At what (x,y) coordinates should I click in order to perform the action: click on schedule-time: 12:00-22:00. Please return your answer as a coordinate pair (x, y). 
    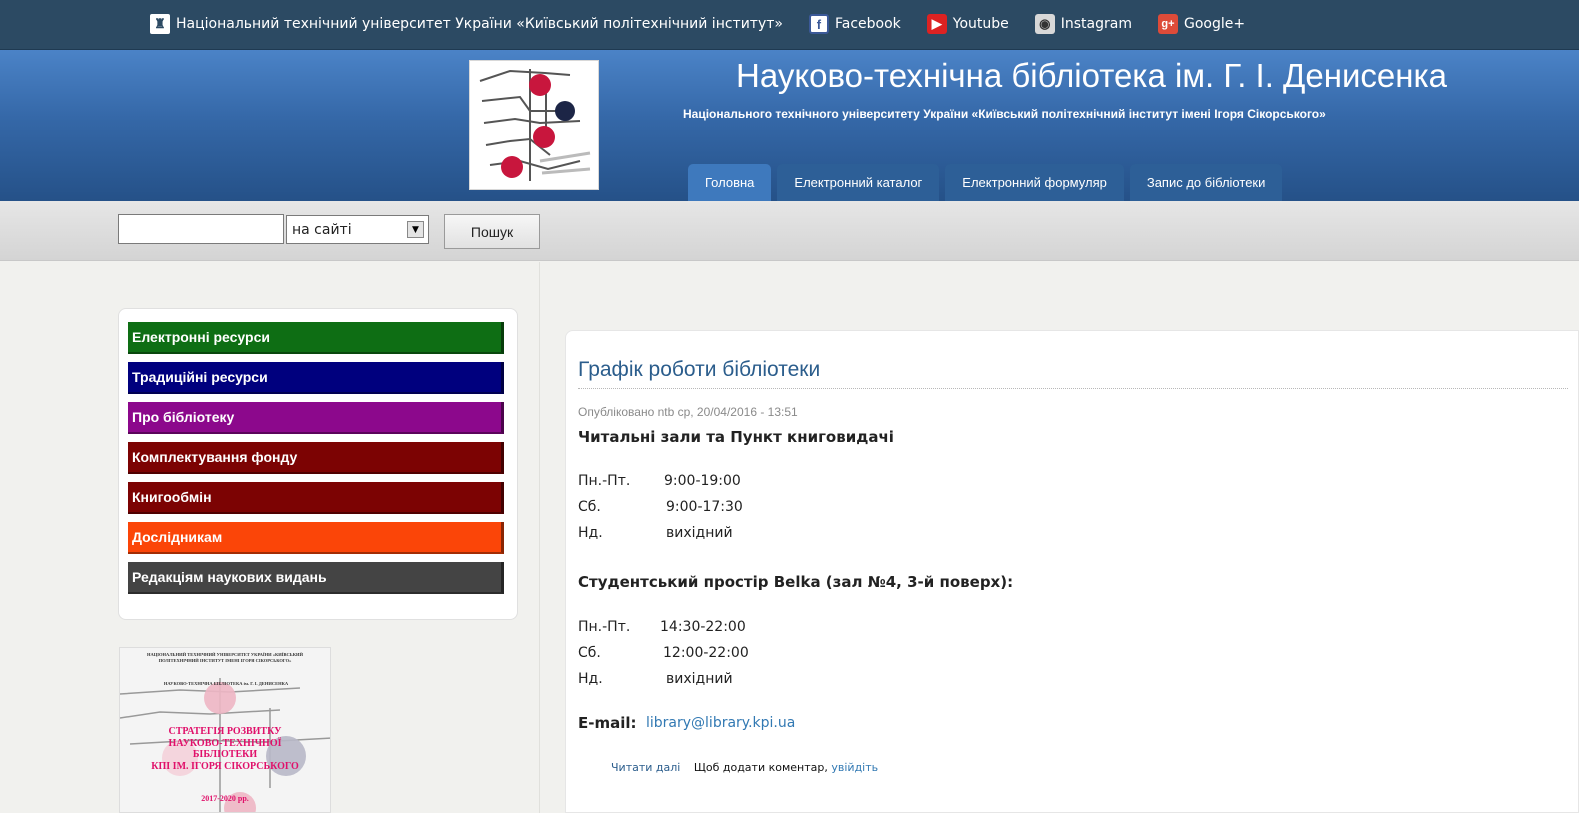
    Looking at the image, I should click on (706, 653).